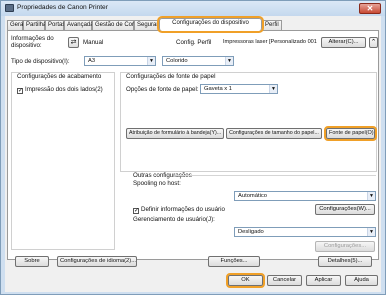 This screenshot has width=386, height=295. I want to click on chevron-up-icon: ⌃, so click(373, 42).